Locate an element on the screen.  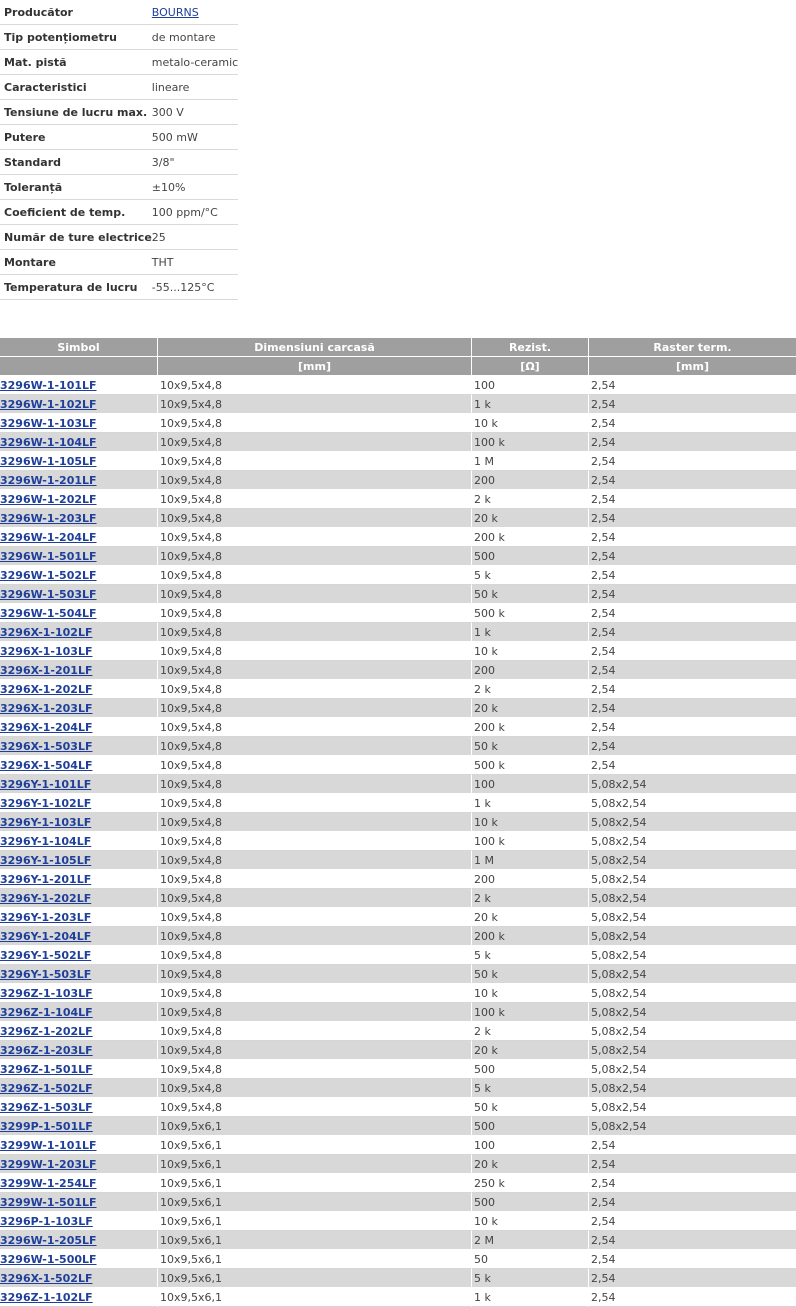
spec-label: Toleranță is located at coordinates (76, 187).